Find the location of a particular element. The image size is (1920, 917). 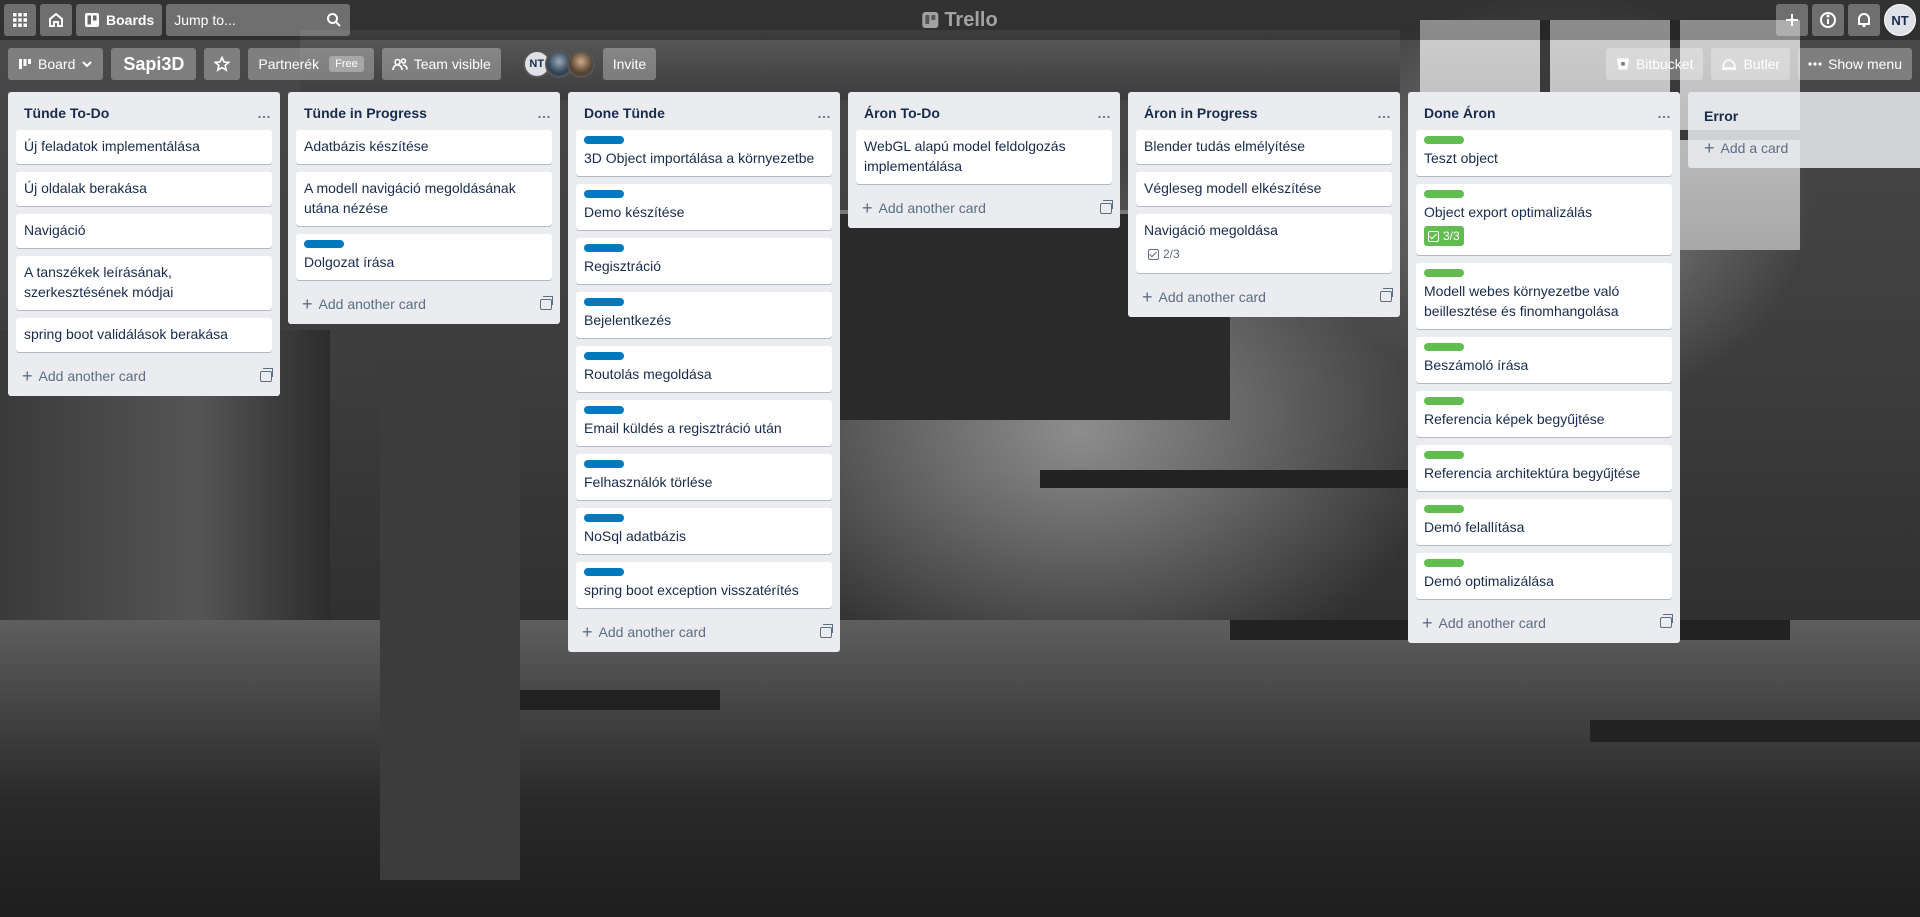

add-card-button: + Add a card is located at coordinates (1804, 145).